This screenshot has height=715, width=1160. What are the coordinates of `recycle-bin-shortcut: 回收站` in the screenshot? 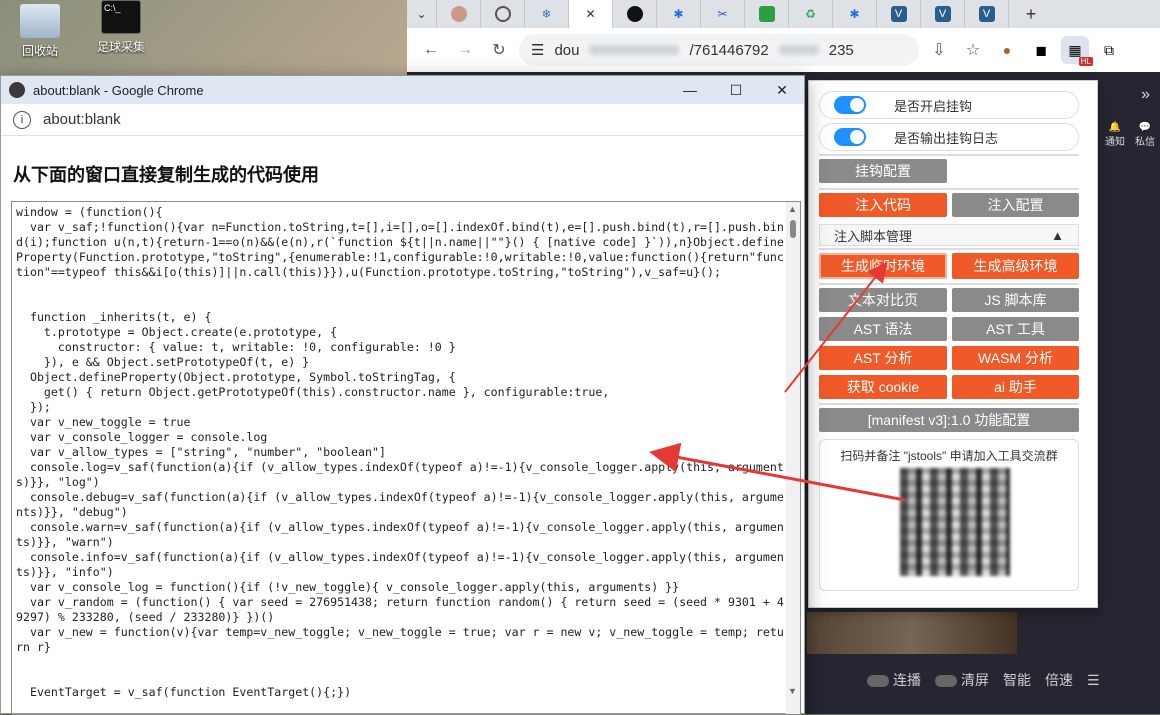 It's located at (40, 31).